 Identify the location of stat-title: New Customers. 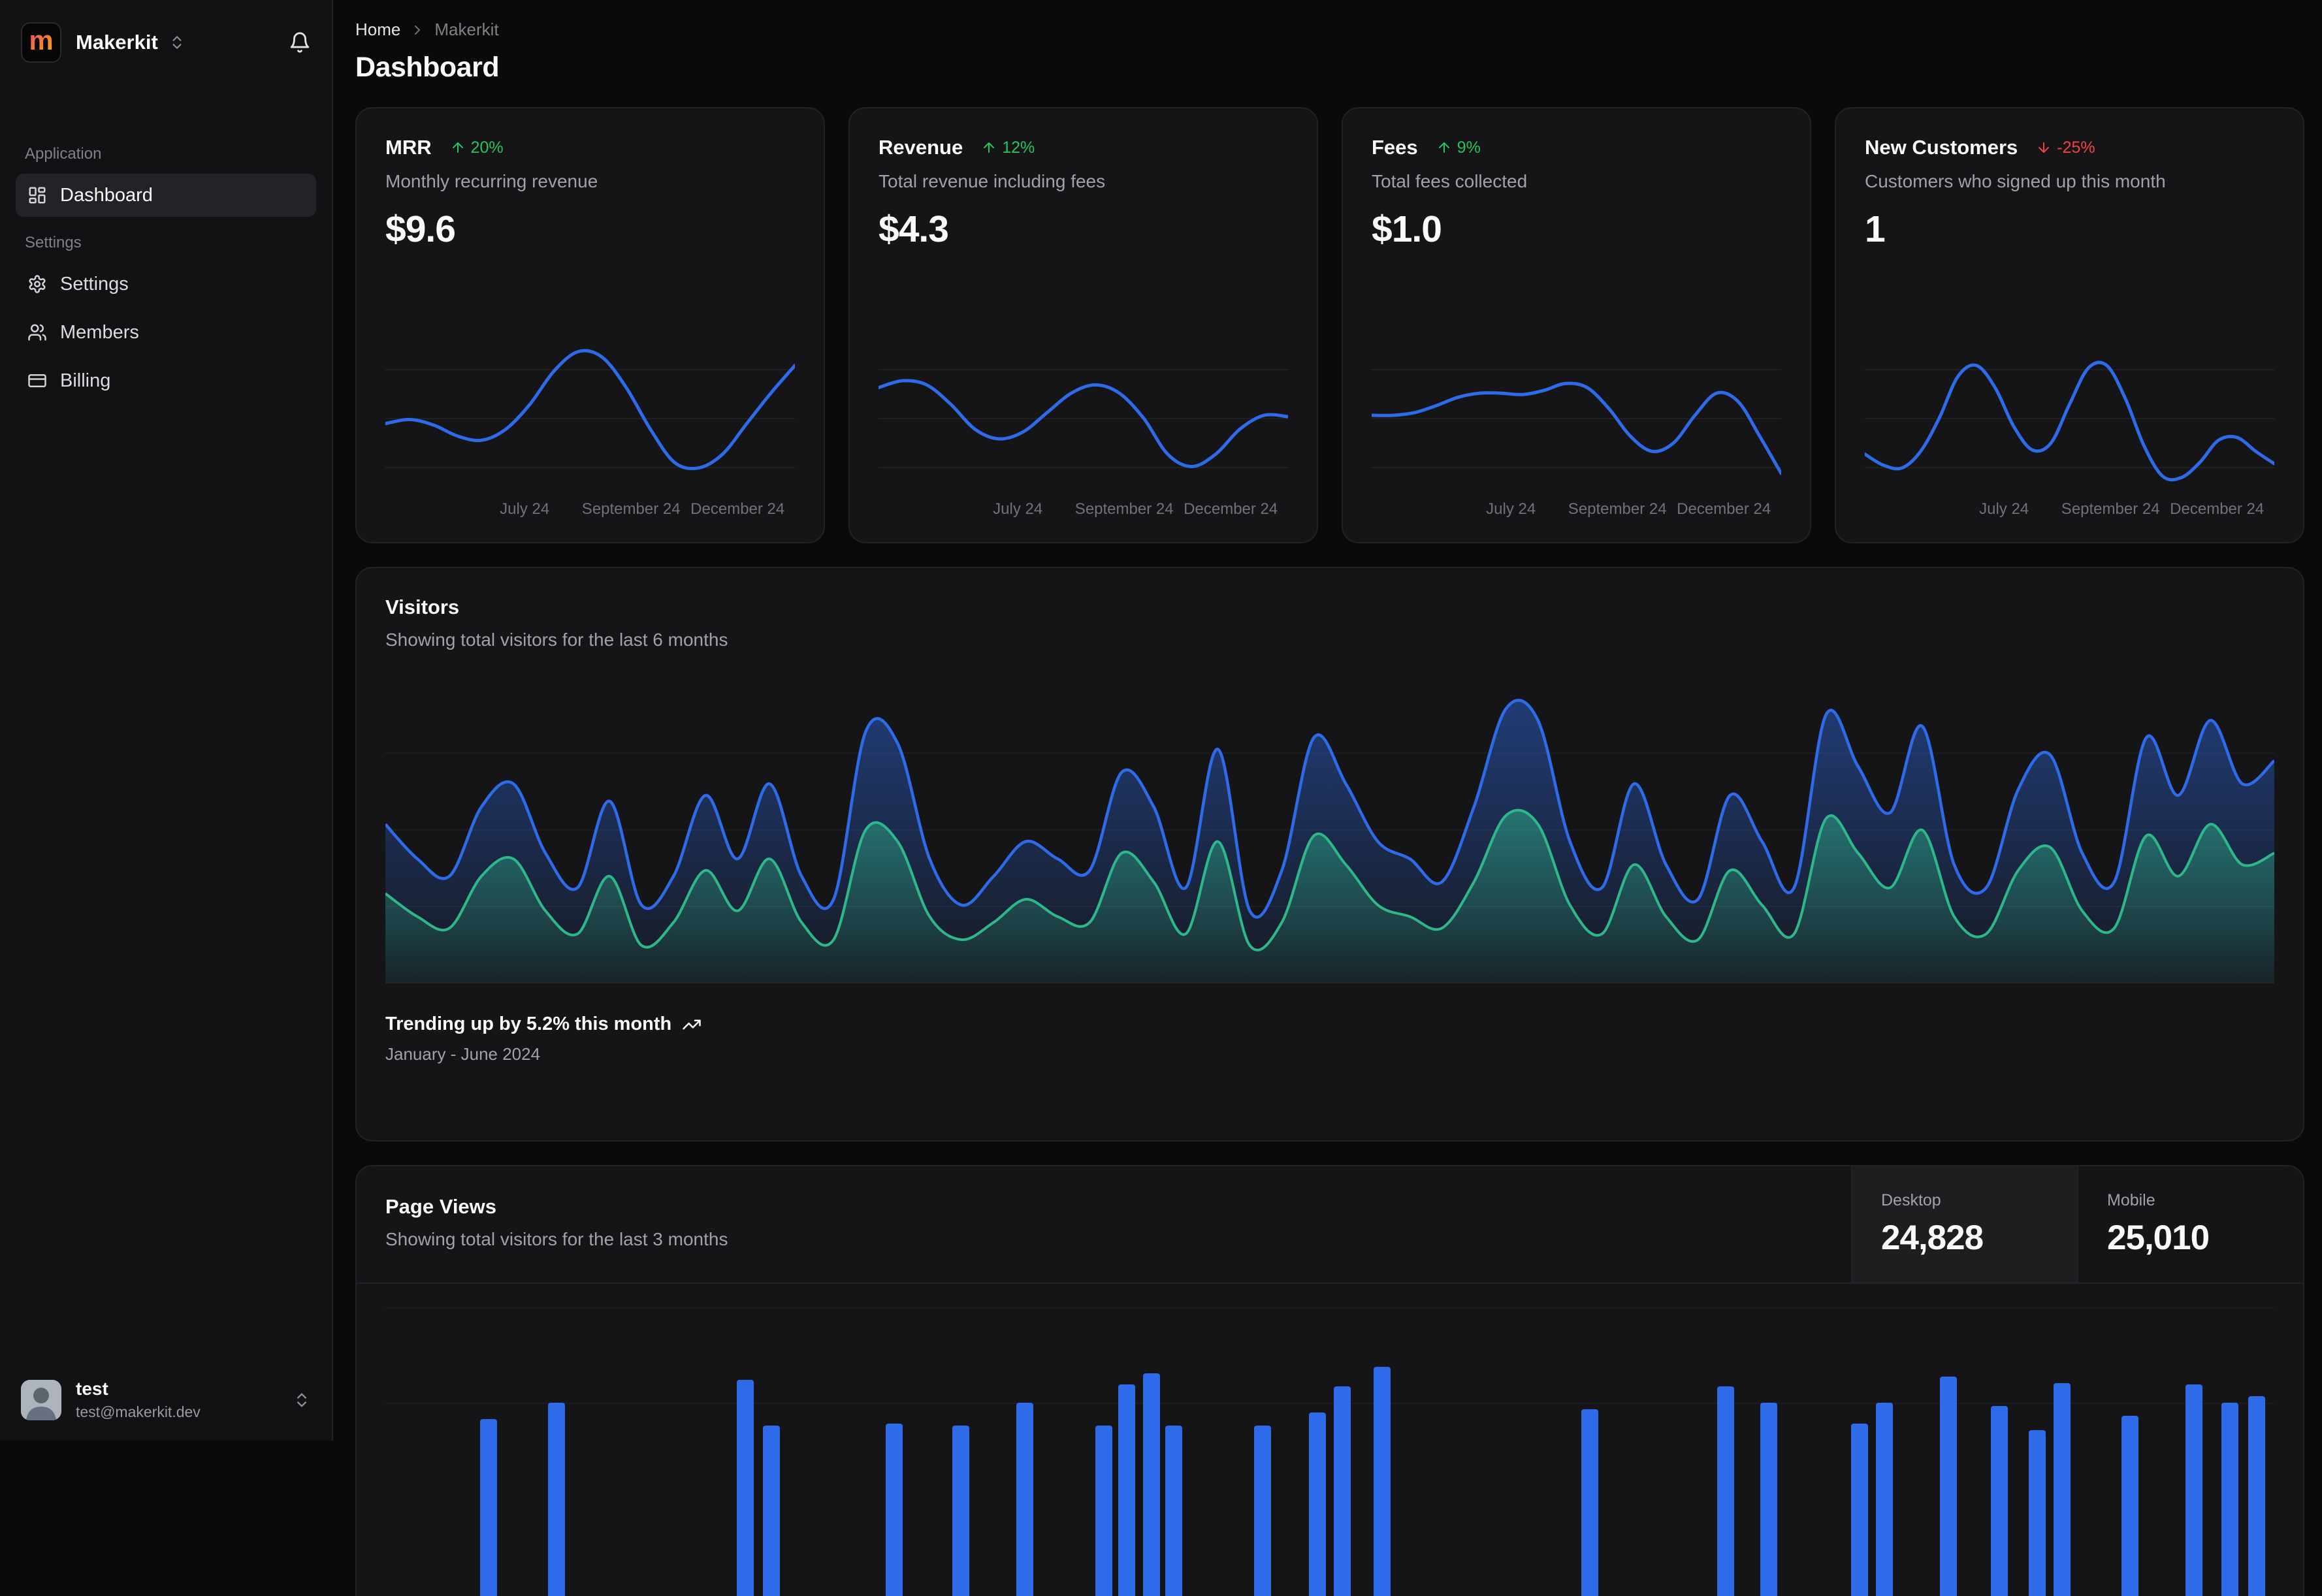
(1941, 147).